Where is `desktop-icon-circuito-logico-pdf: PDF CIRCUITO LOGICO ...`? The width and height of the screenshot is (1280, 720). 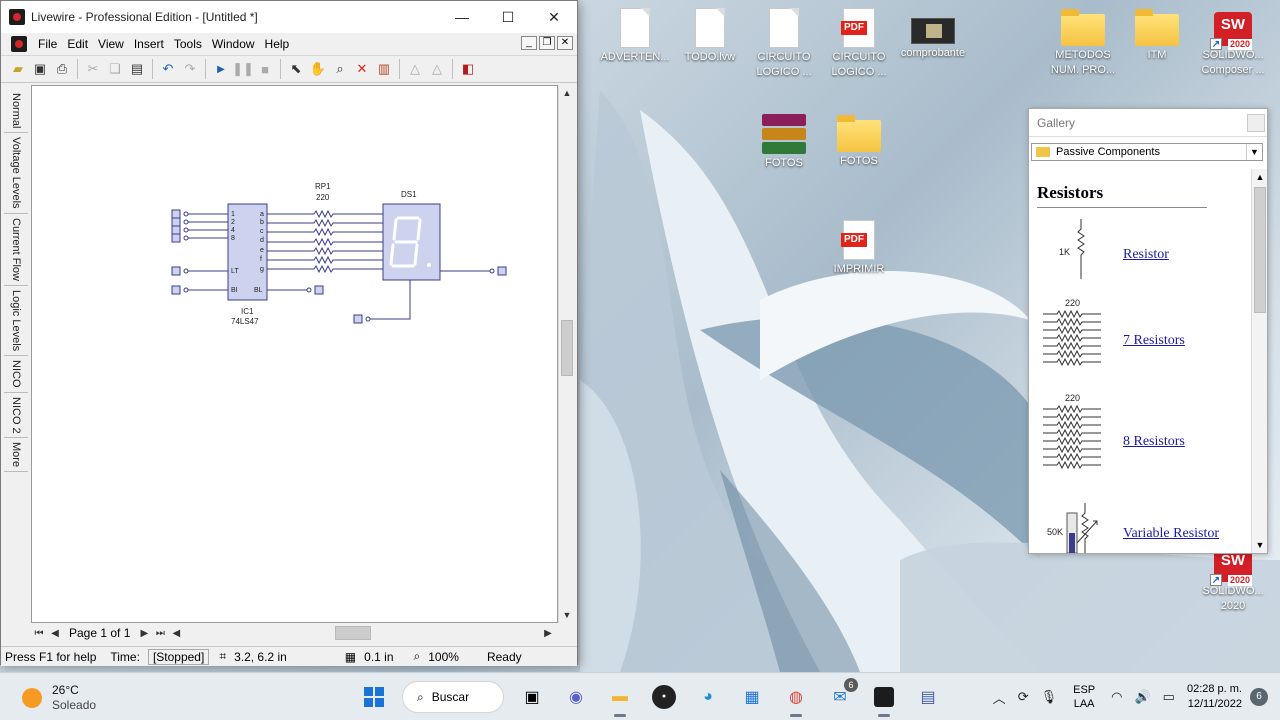 desktop-icon-circuito-logico-pdf: PDF CIRCUITO LOGICO ... is located at coordinates (859, 44).